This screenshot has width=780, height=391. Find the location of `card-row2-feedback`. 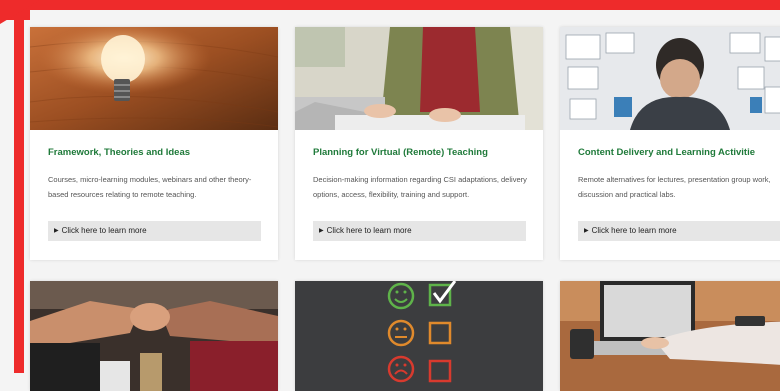

card-row2-feedback is located at coordinates (419, 336).